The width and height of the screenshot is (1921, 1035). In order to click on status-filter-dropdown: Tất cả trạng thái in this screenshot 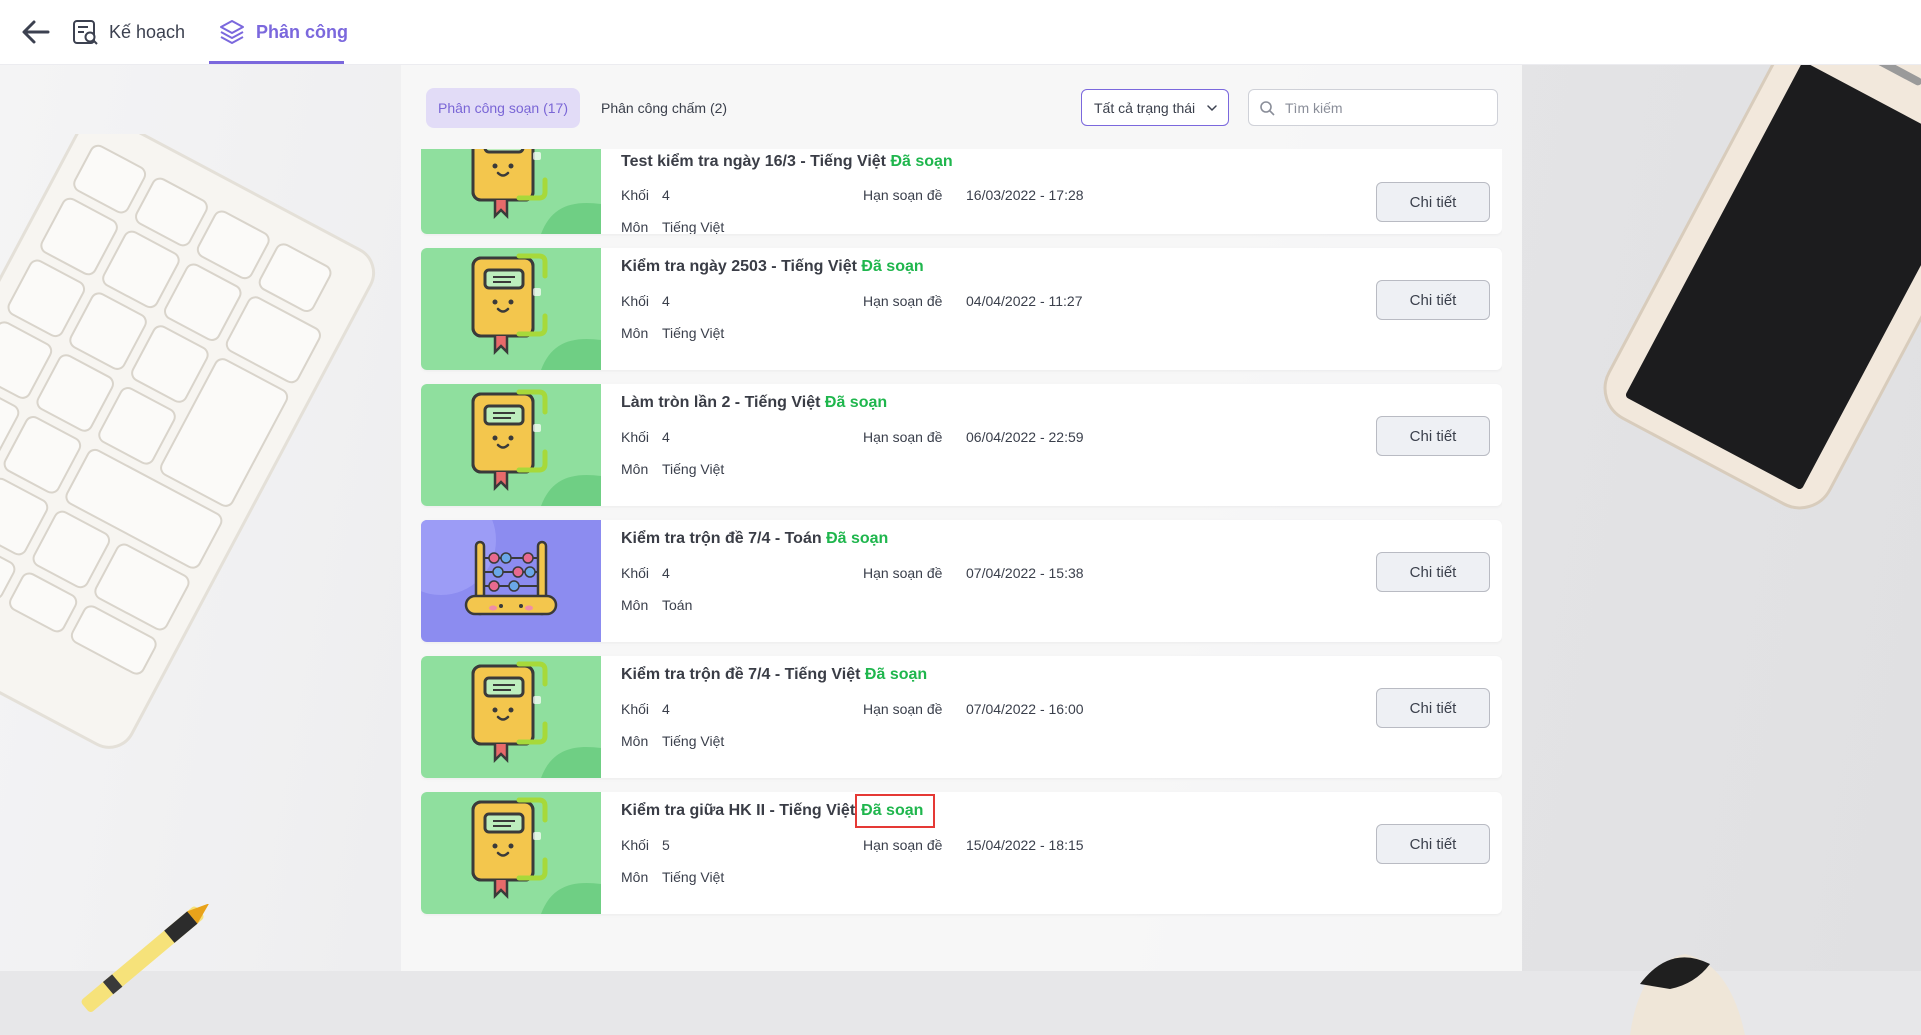, I will do `click(1155, 107)`.